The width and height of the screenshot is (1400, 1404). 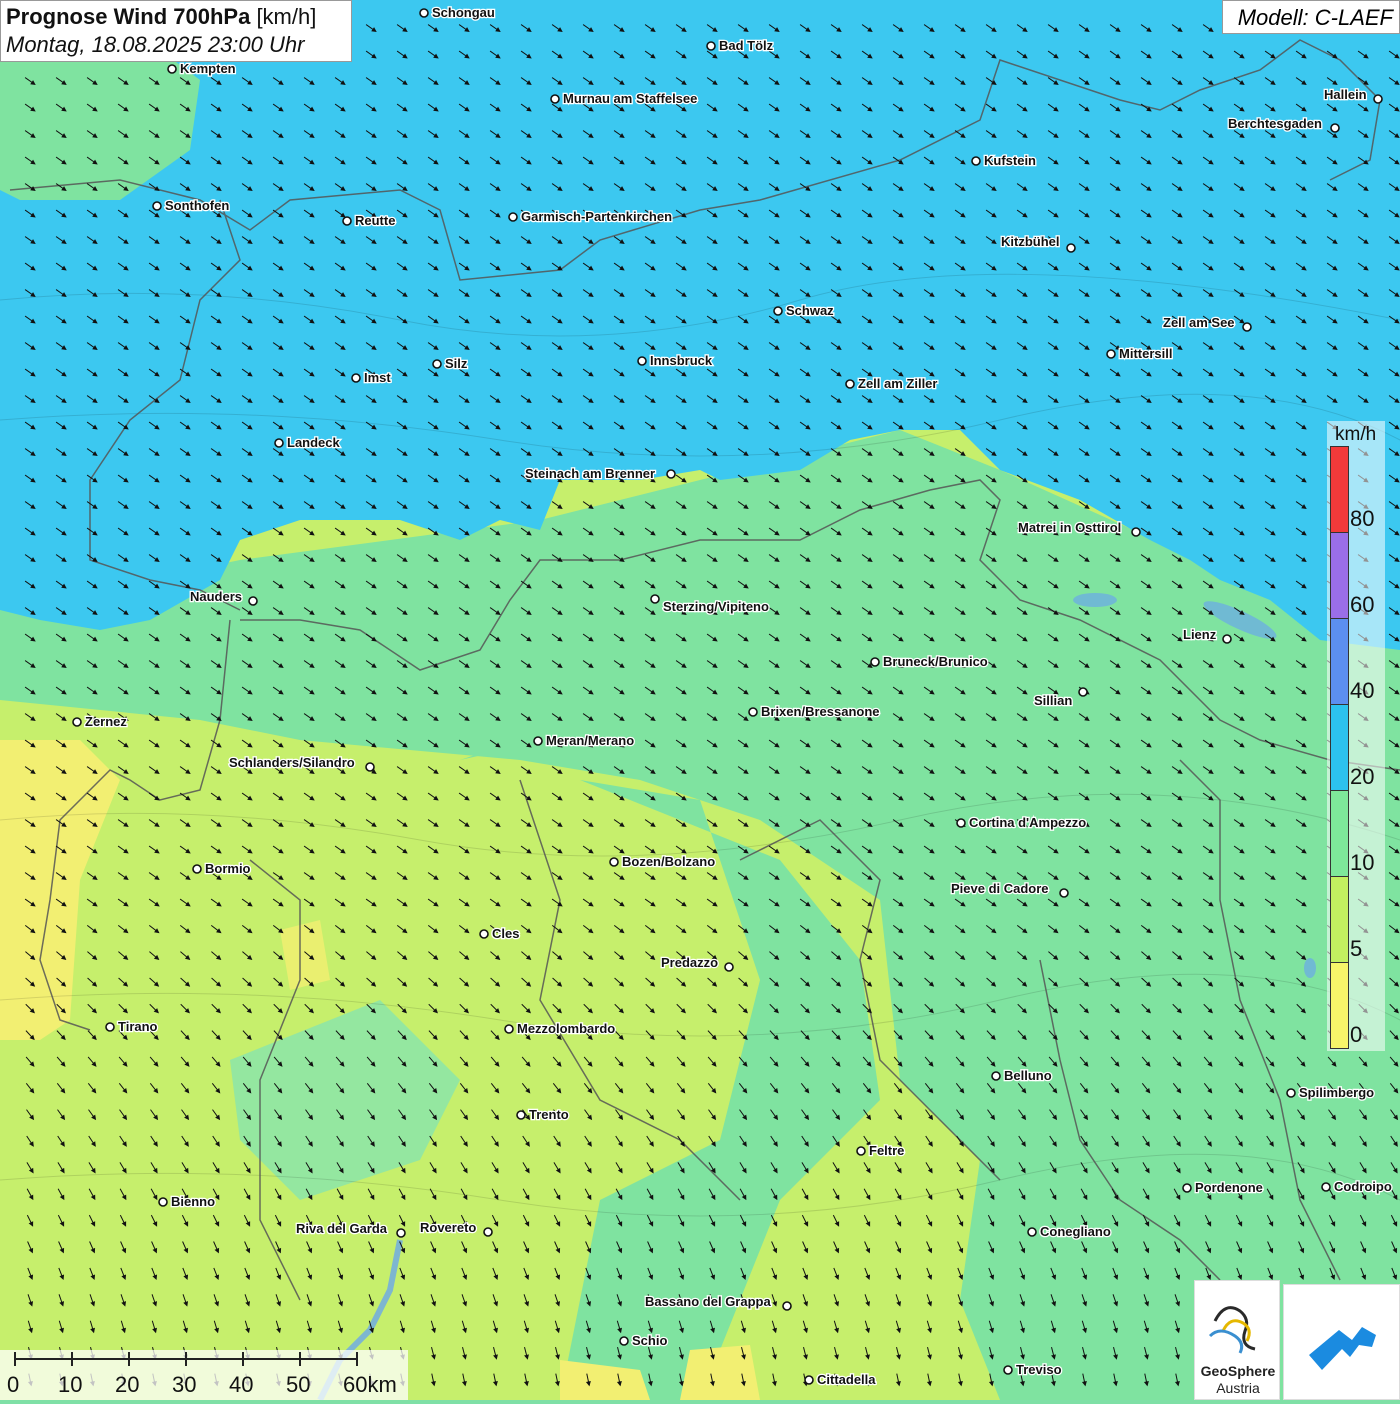 I want to click on scale-label: 10, so click(x=70, y=1384).